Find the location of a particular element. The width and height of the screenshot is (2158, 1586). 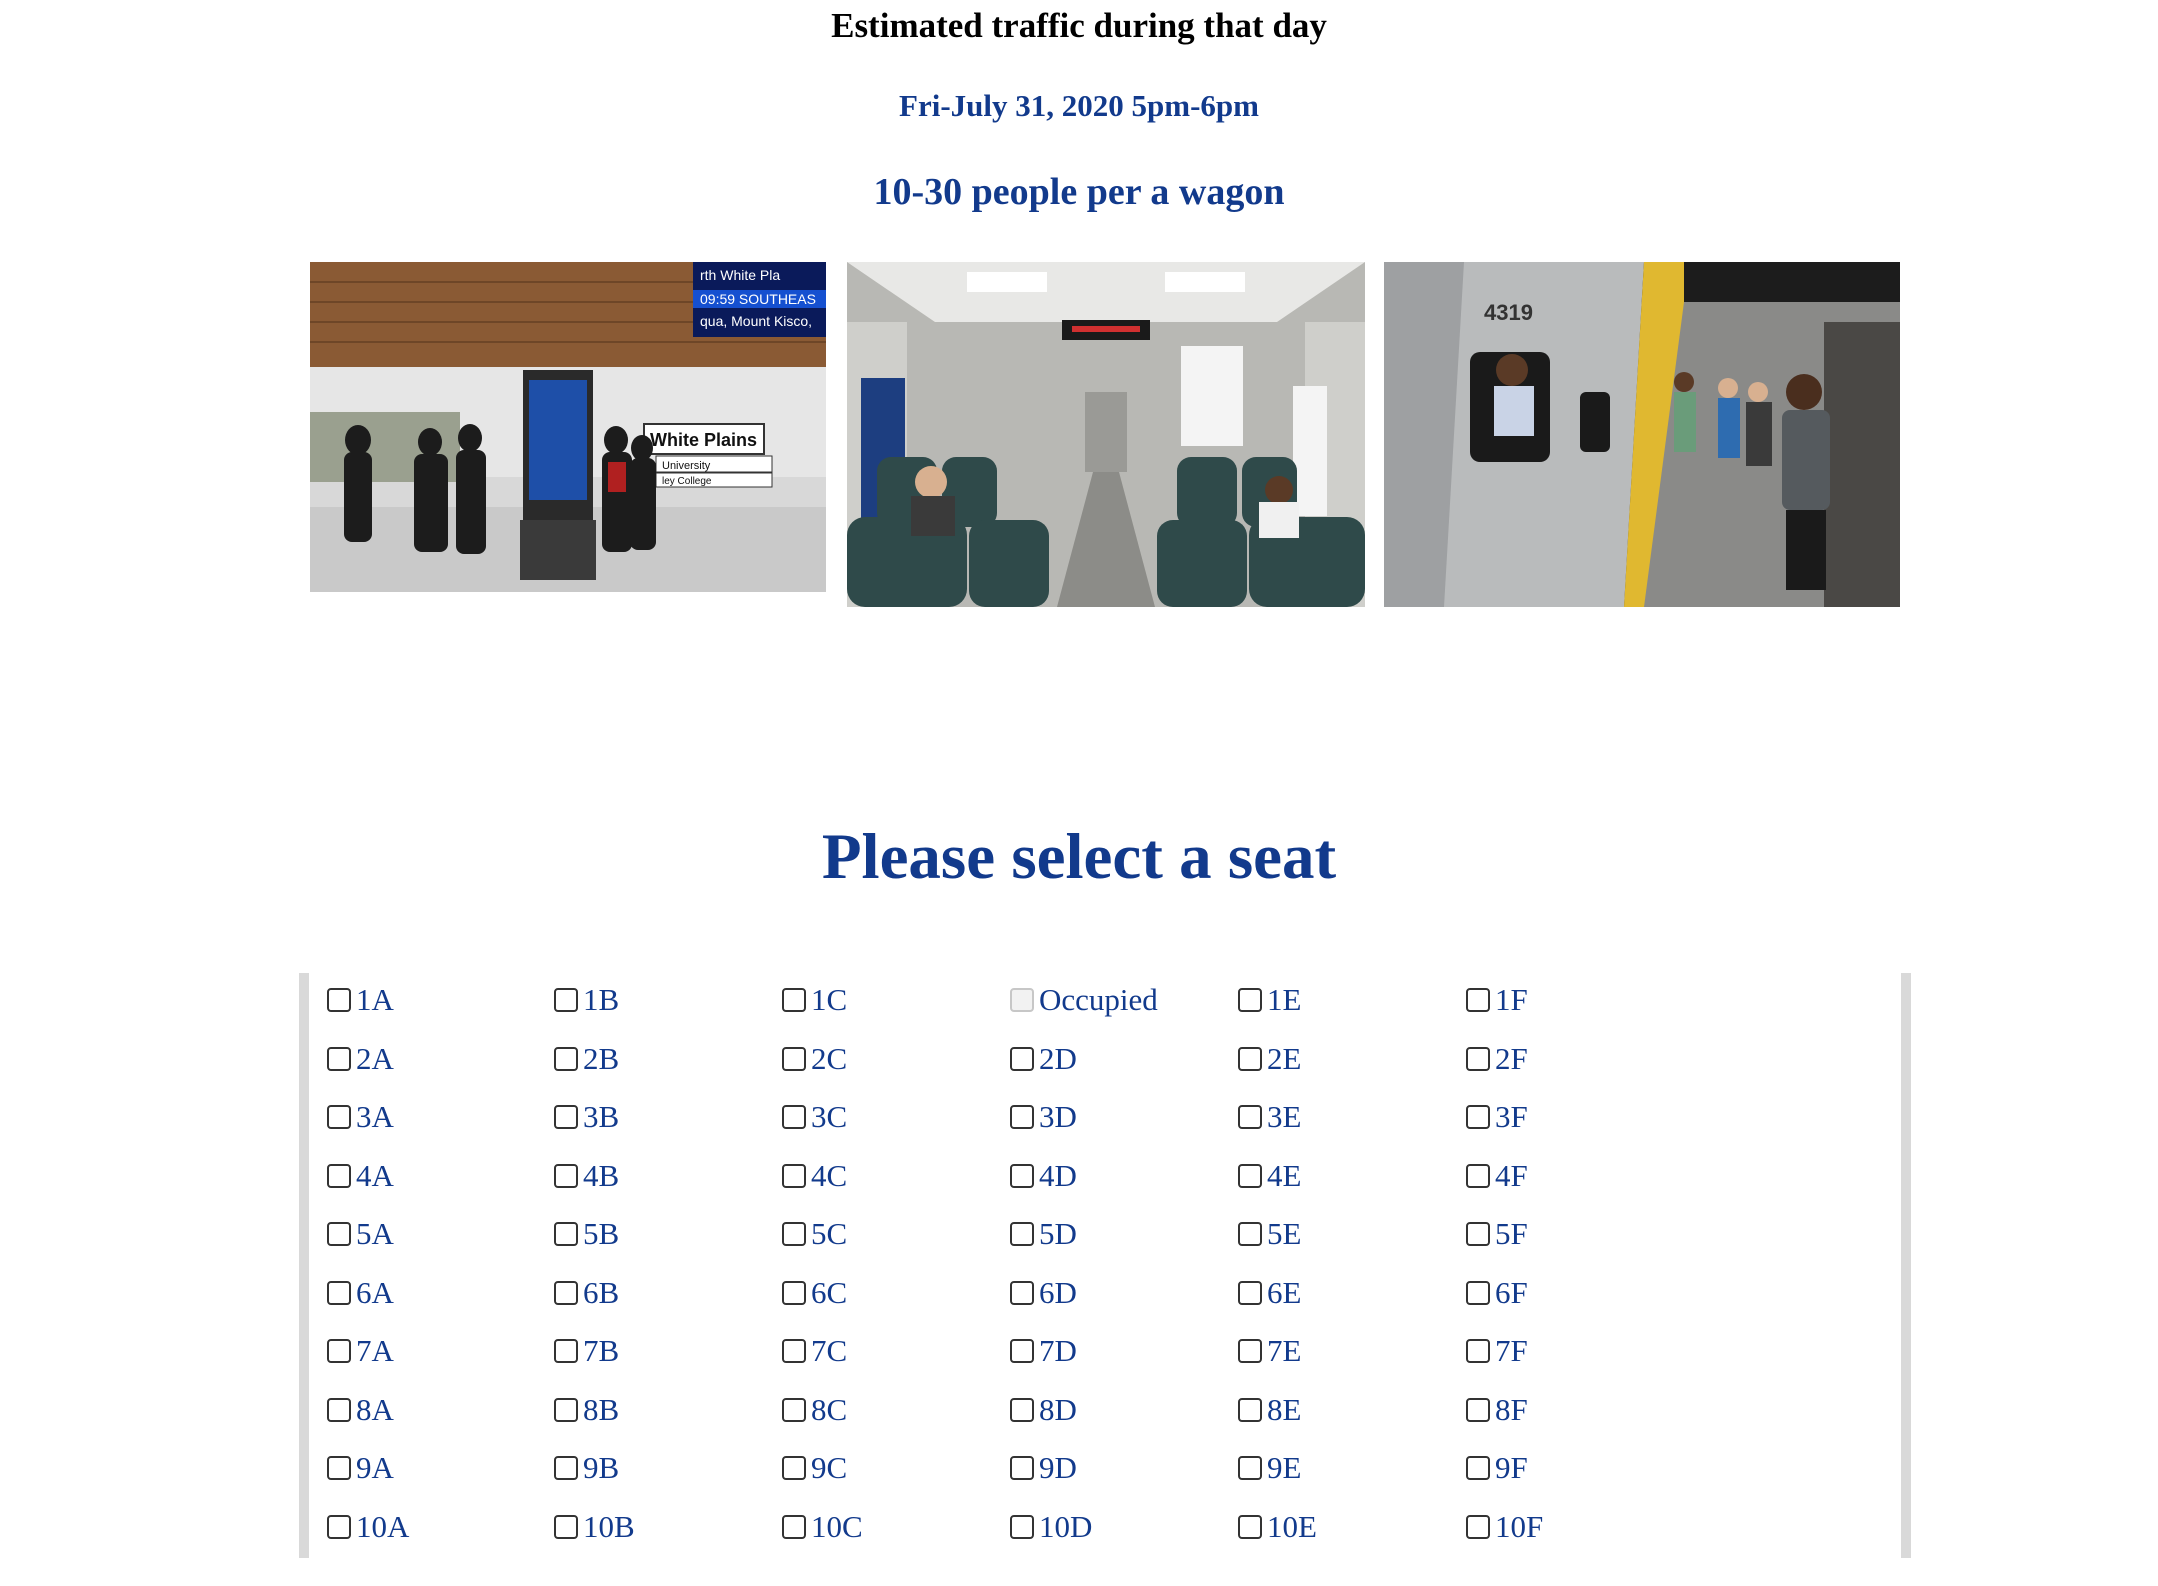

seat-option: 8E is located at coordinates (1269, 1410).